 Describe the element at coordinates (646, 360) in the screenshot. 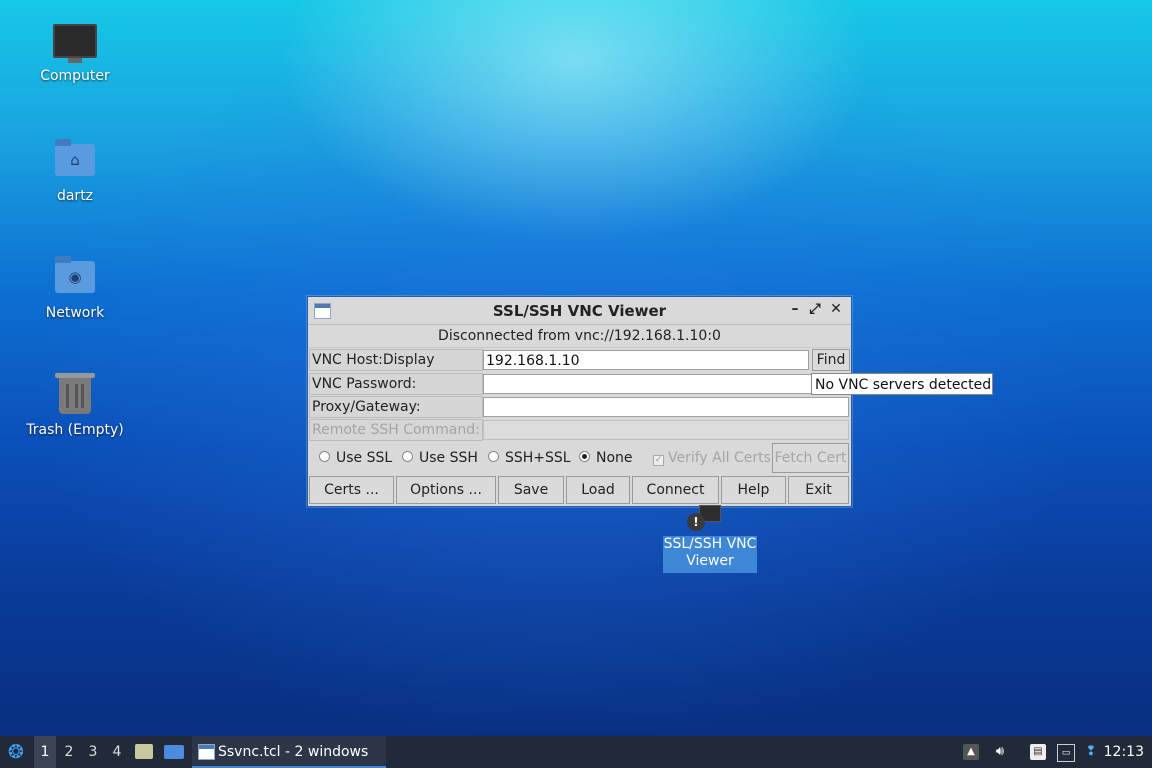

I see `host-input: 192.168.1.10` at that location.